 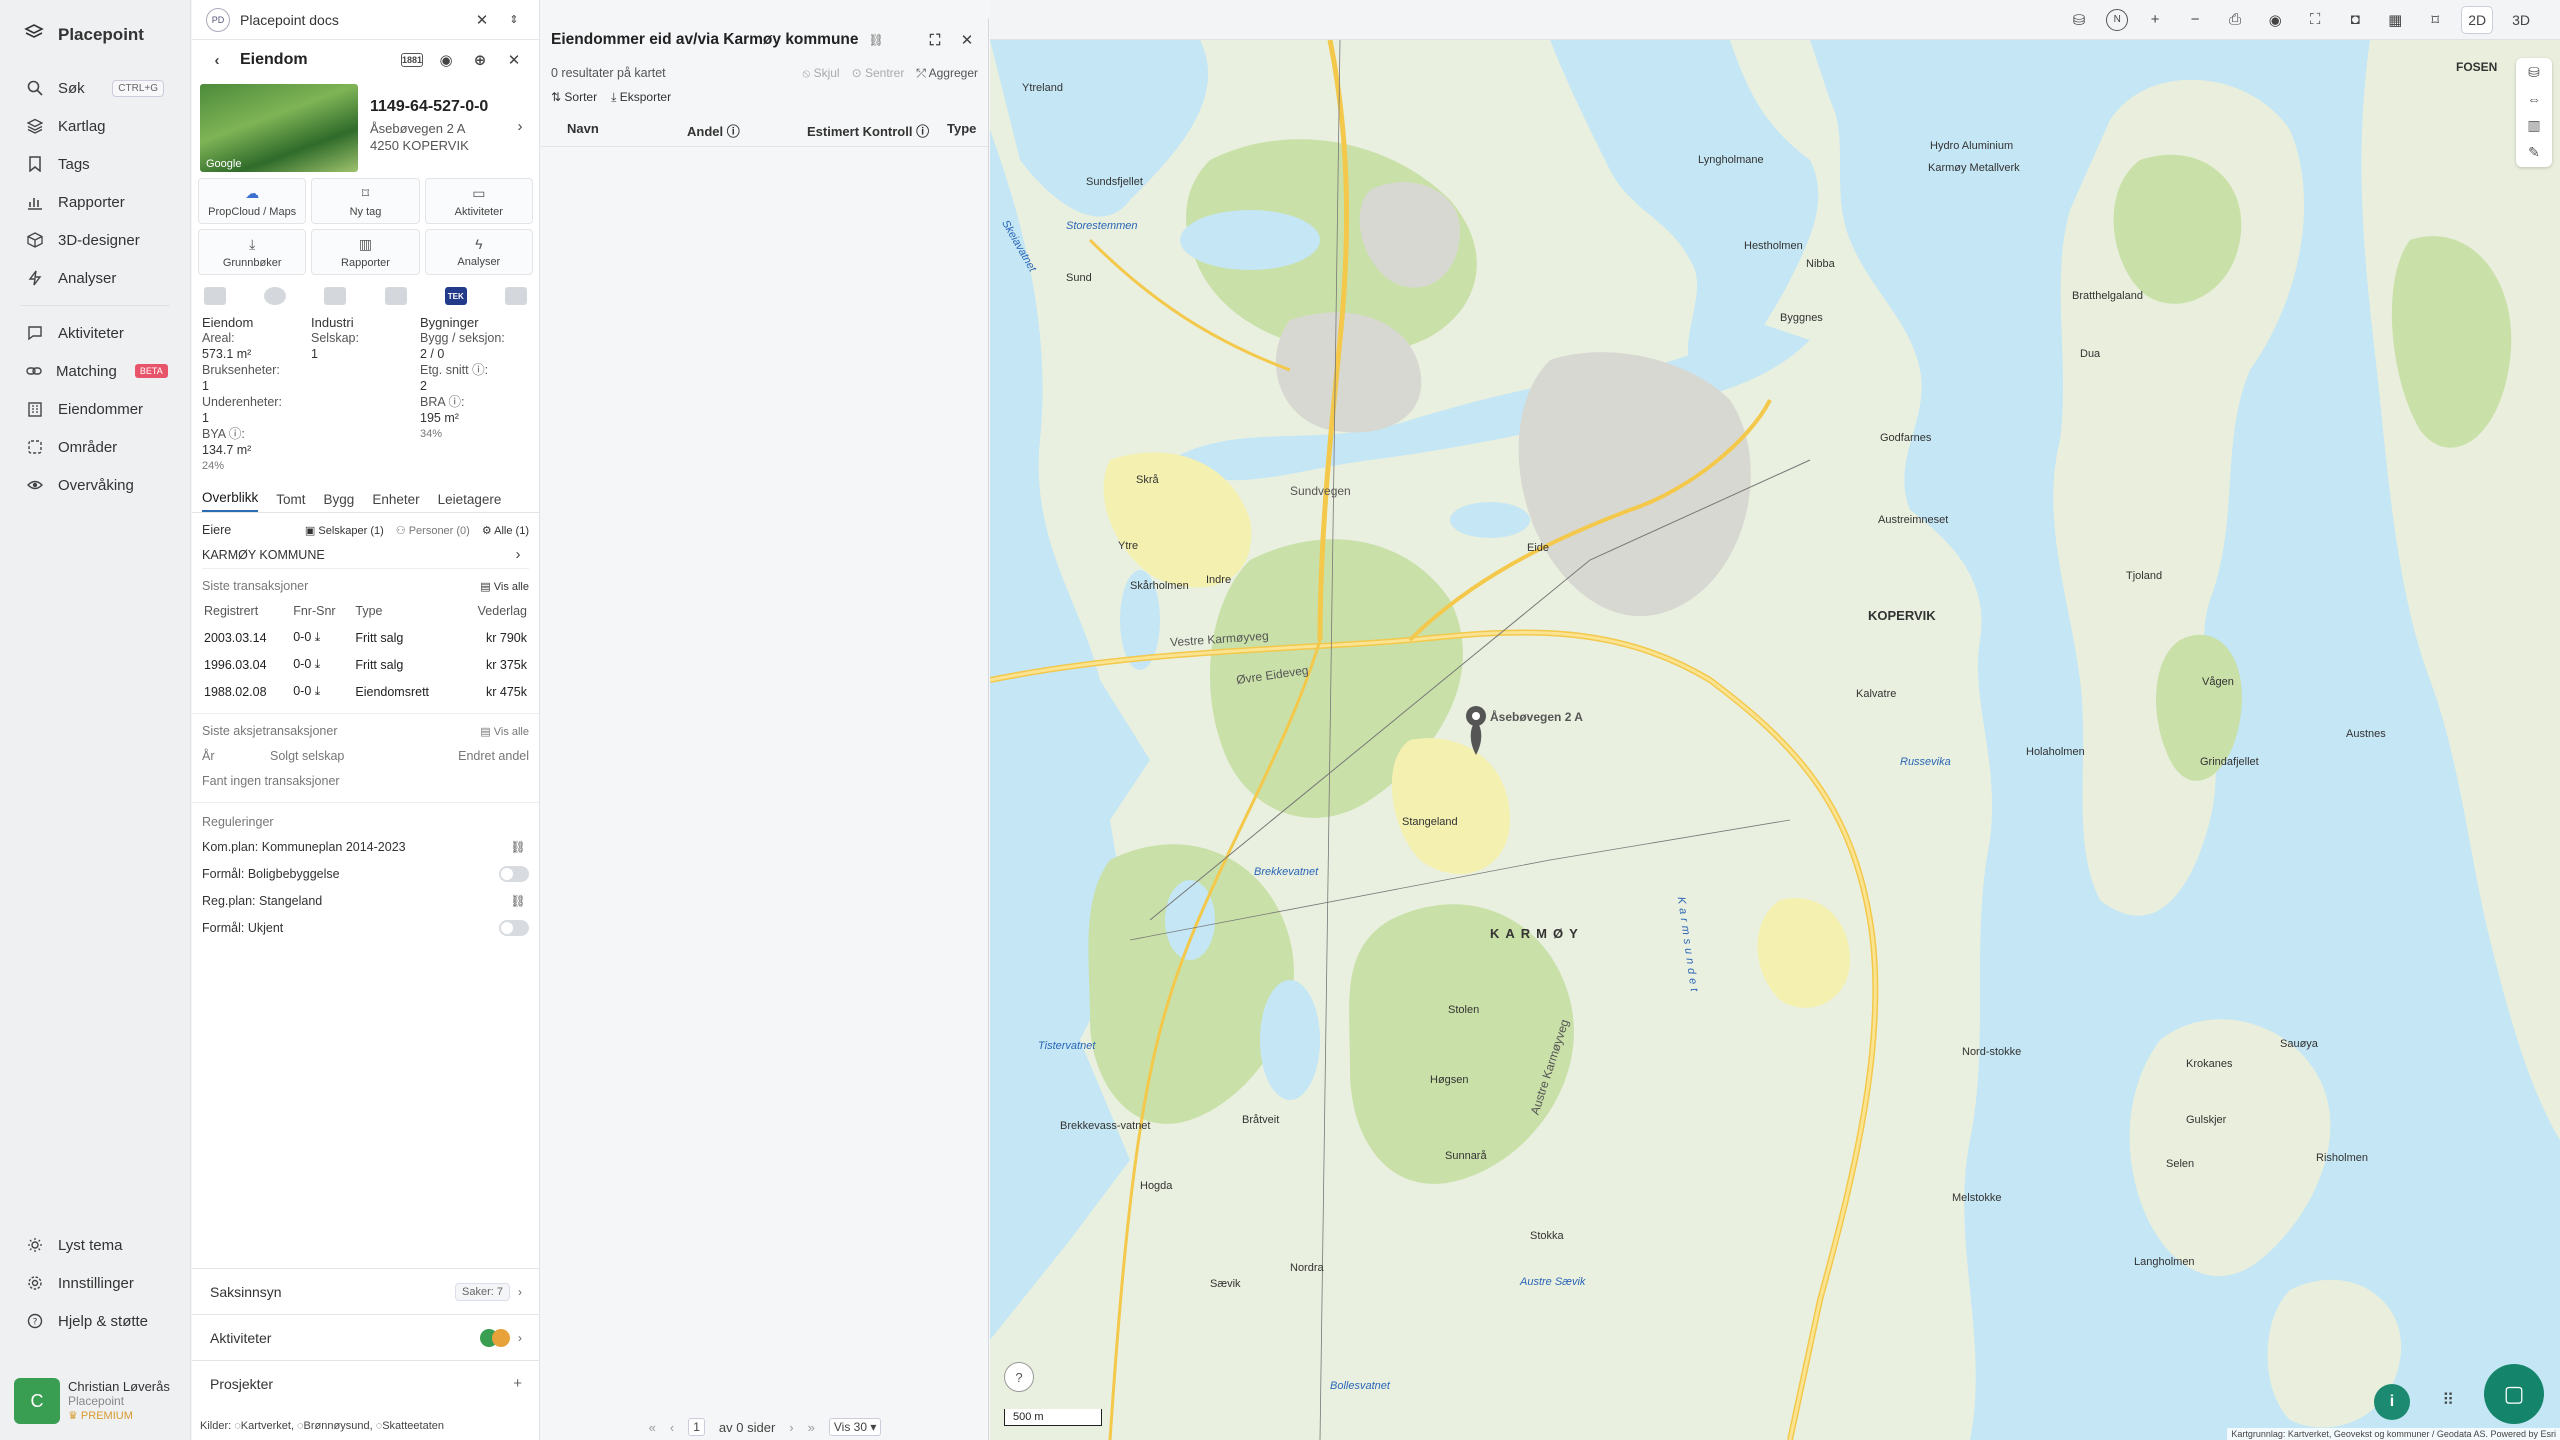 I want to click on map-layers-icon: ⛁, so click(x=2534, y=72).